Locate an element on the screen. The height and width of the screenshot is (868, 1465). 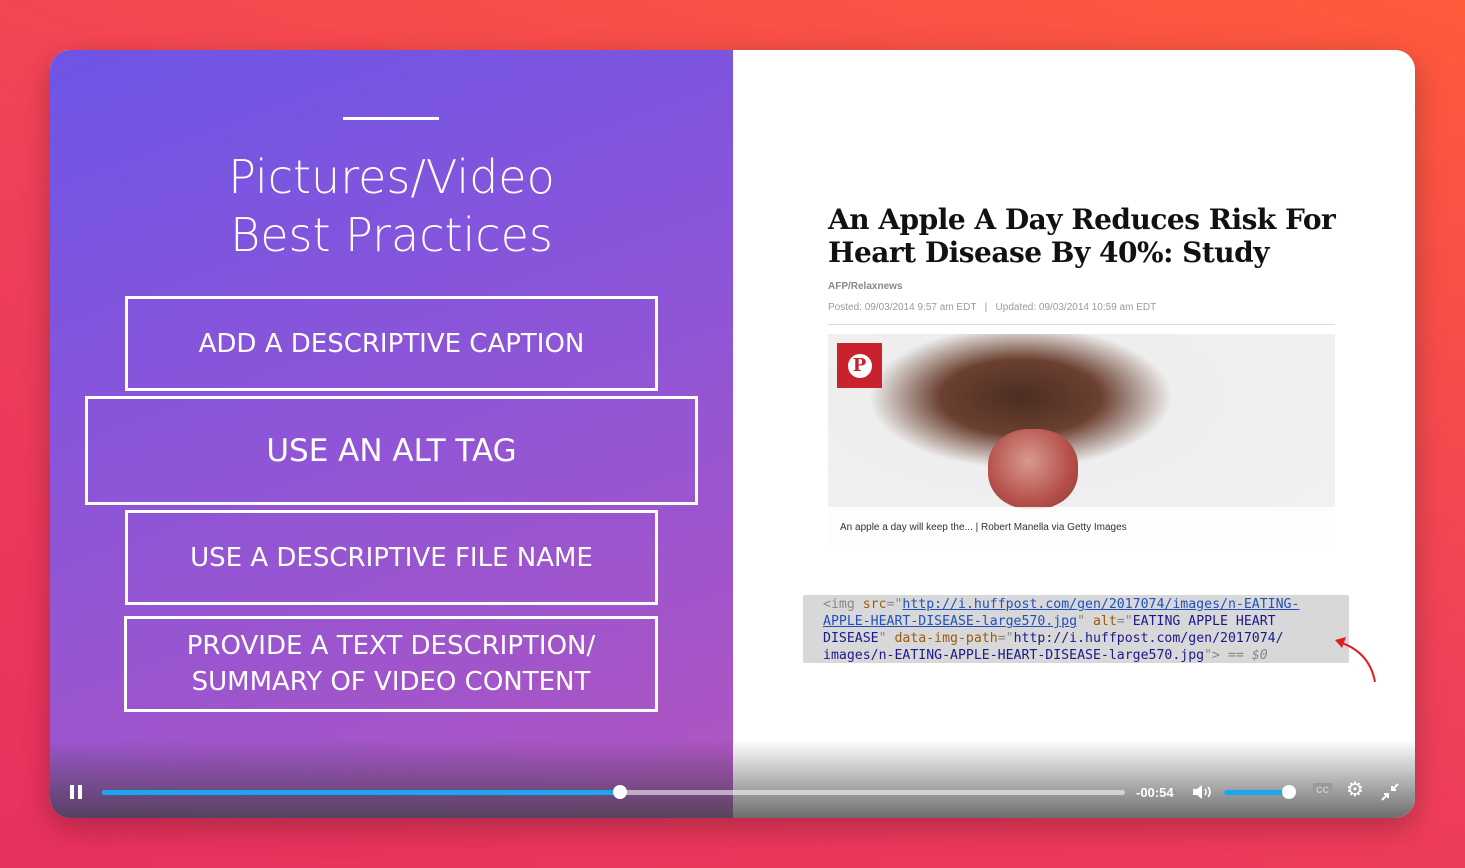
pinterest-icon: P is located at coordinates (859, 365).